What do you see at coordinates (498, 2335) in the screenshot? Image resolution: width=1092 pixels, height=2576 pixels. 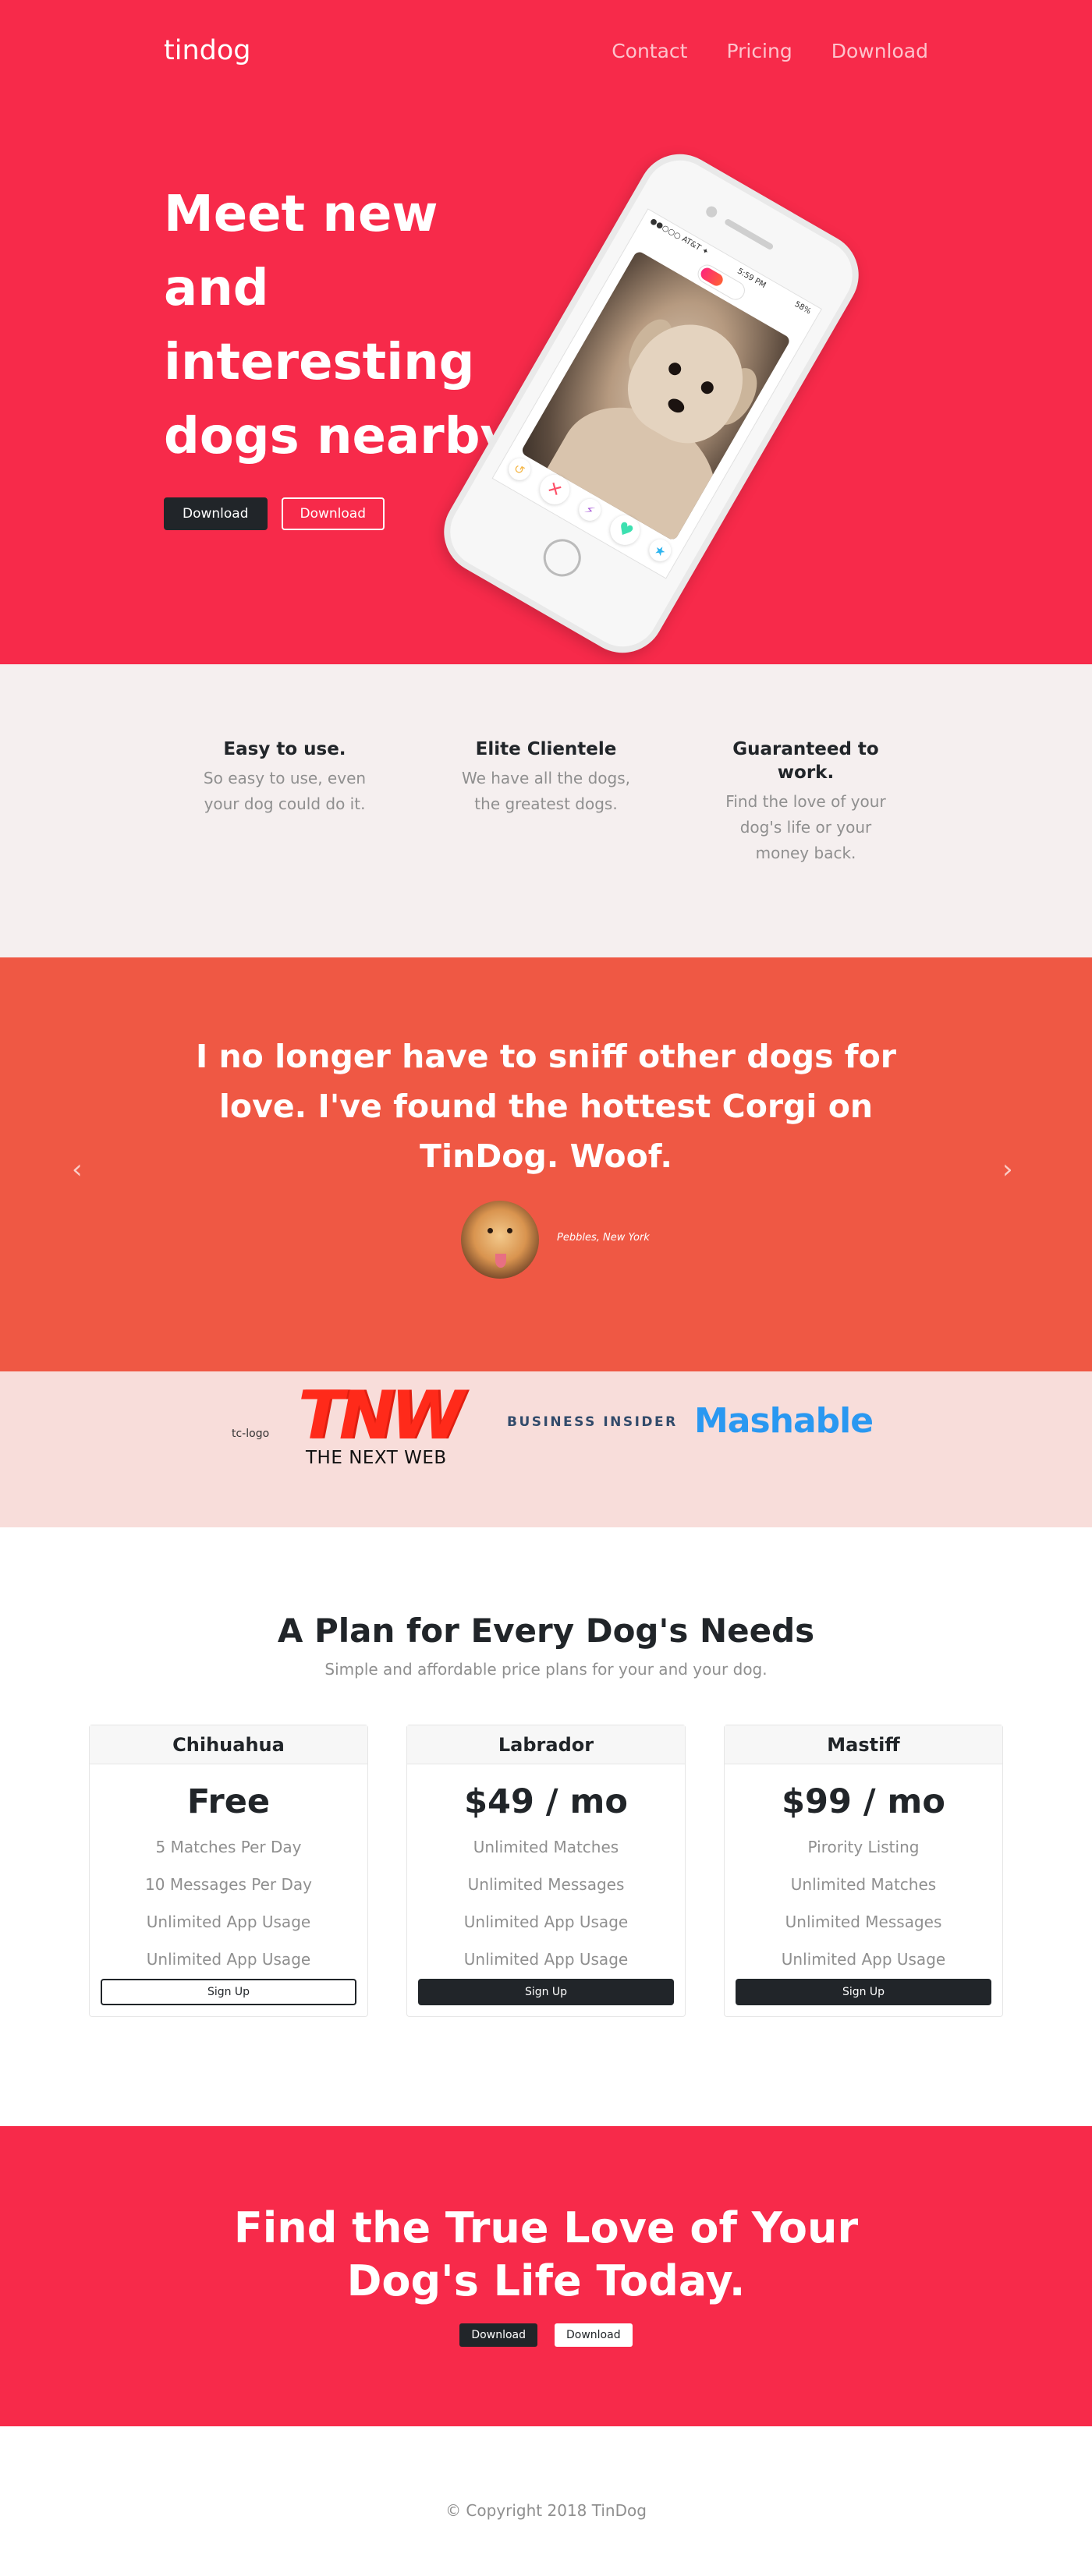 I see `cta-download-button-dark: Download` at bounding box center [498, 2335].